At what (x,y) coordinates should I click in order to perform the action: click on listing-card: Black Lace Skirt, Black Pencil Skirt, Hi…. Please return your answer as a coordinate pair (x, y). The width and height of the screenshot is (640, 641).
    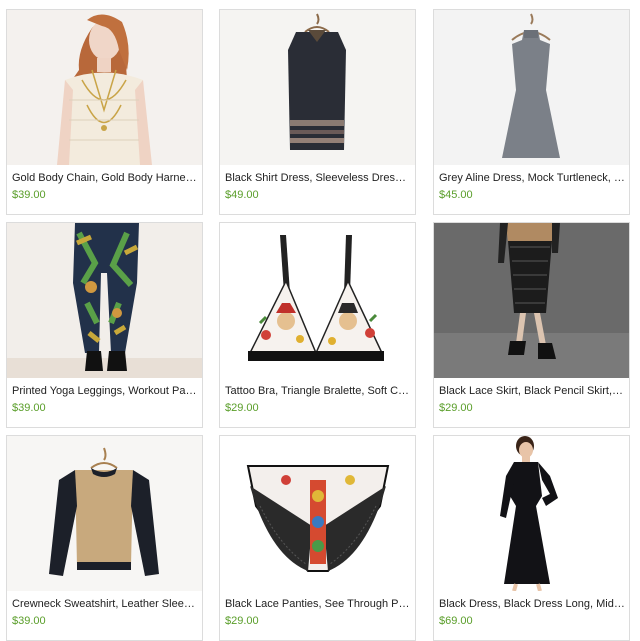
    Looking at the image, I should click on (531, 325).